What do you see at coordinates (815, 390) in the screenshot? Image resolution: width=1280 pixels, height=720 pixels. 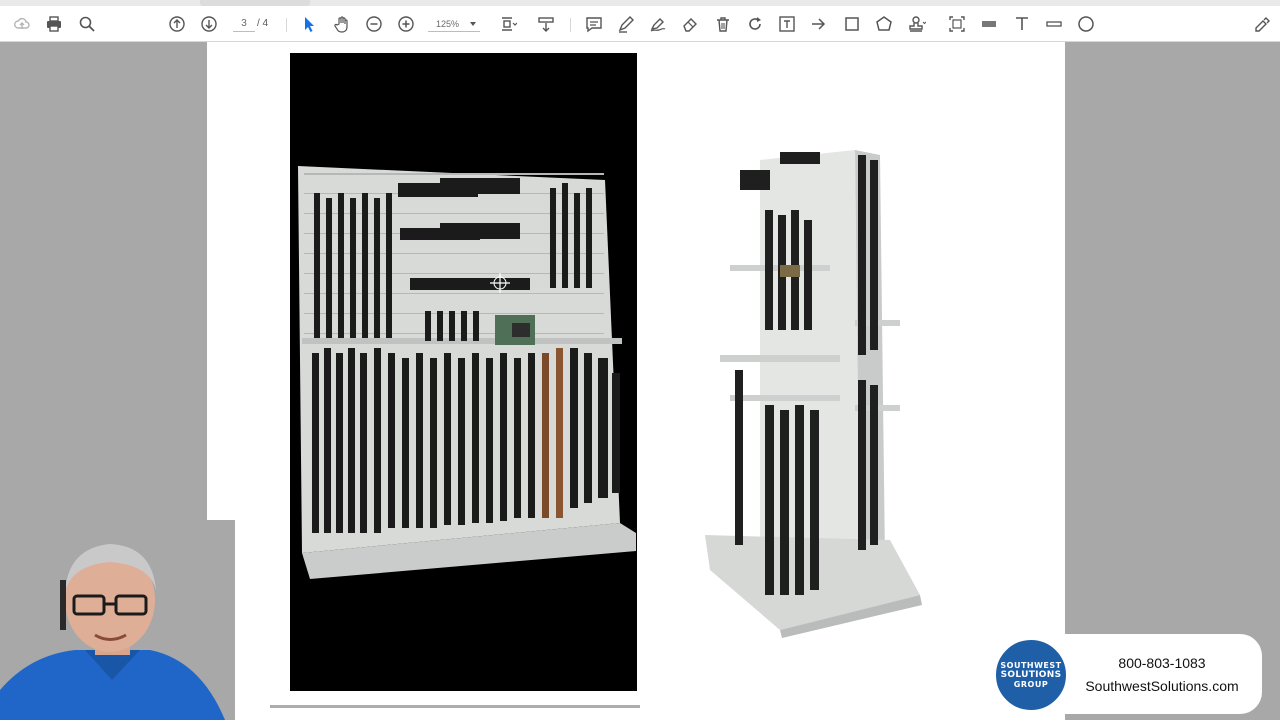 I see `rotating-gun-tower-photo` at bounding box center [815, 390].